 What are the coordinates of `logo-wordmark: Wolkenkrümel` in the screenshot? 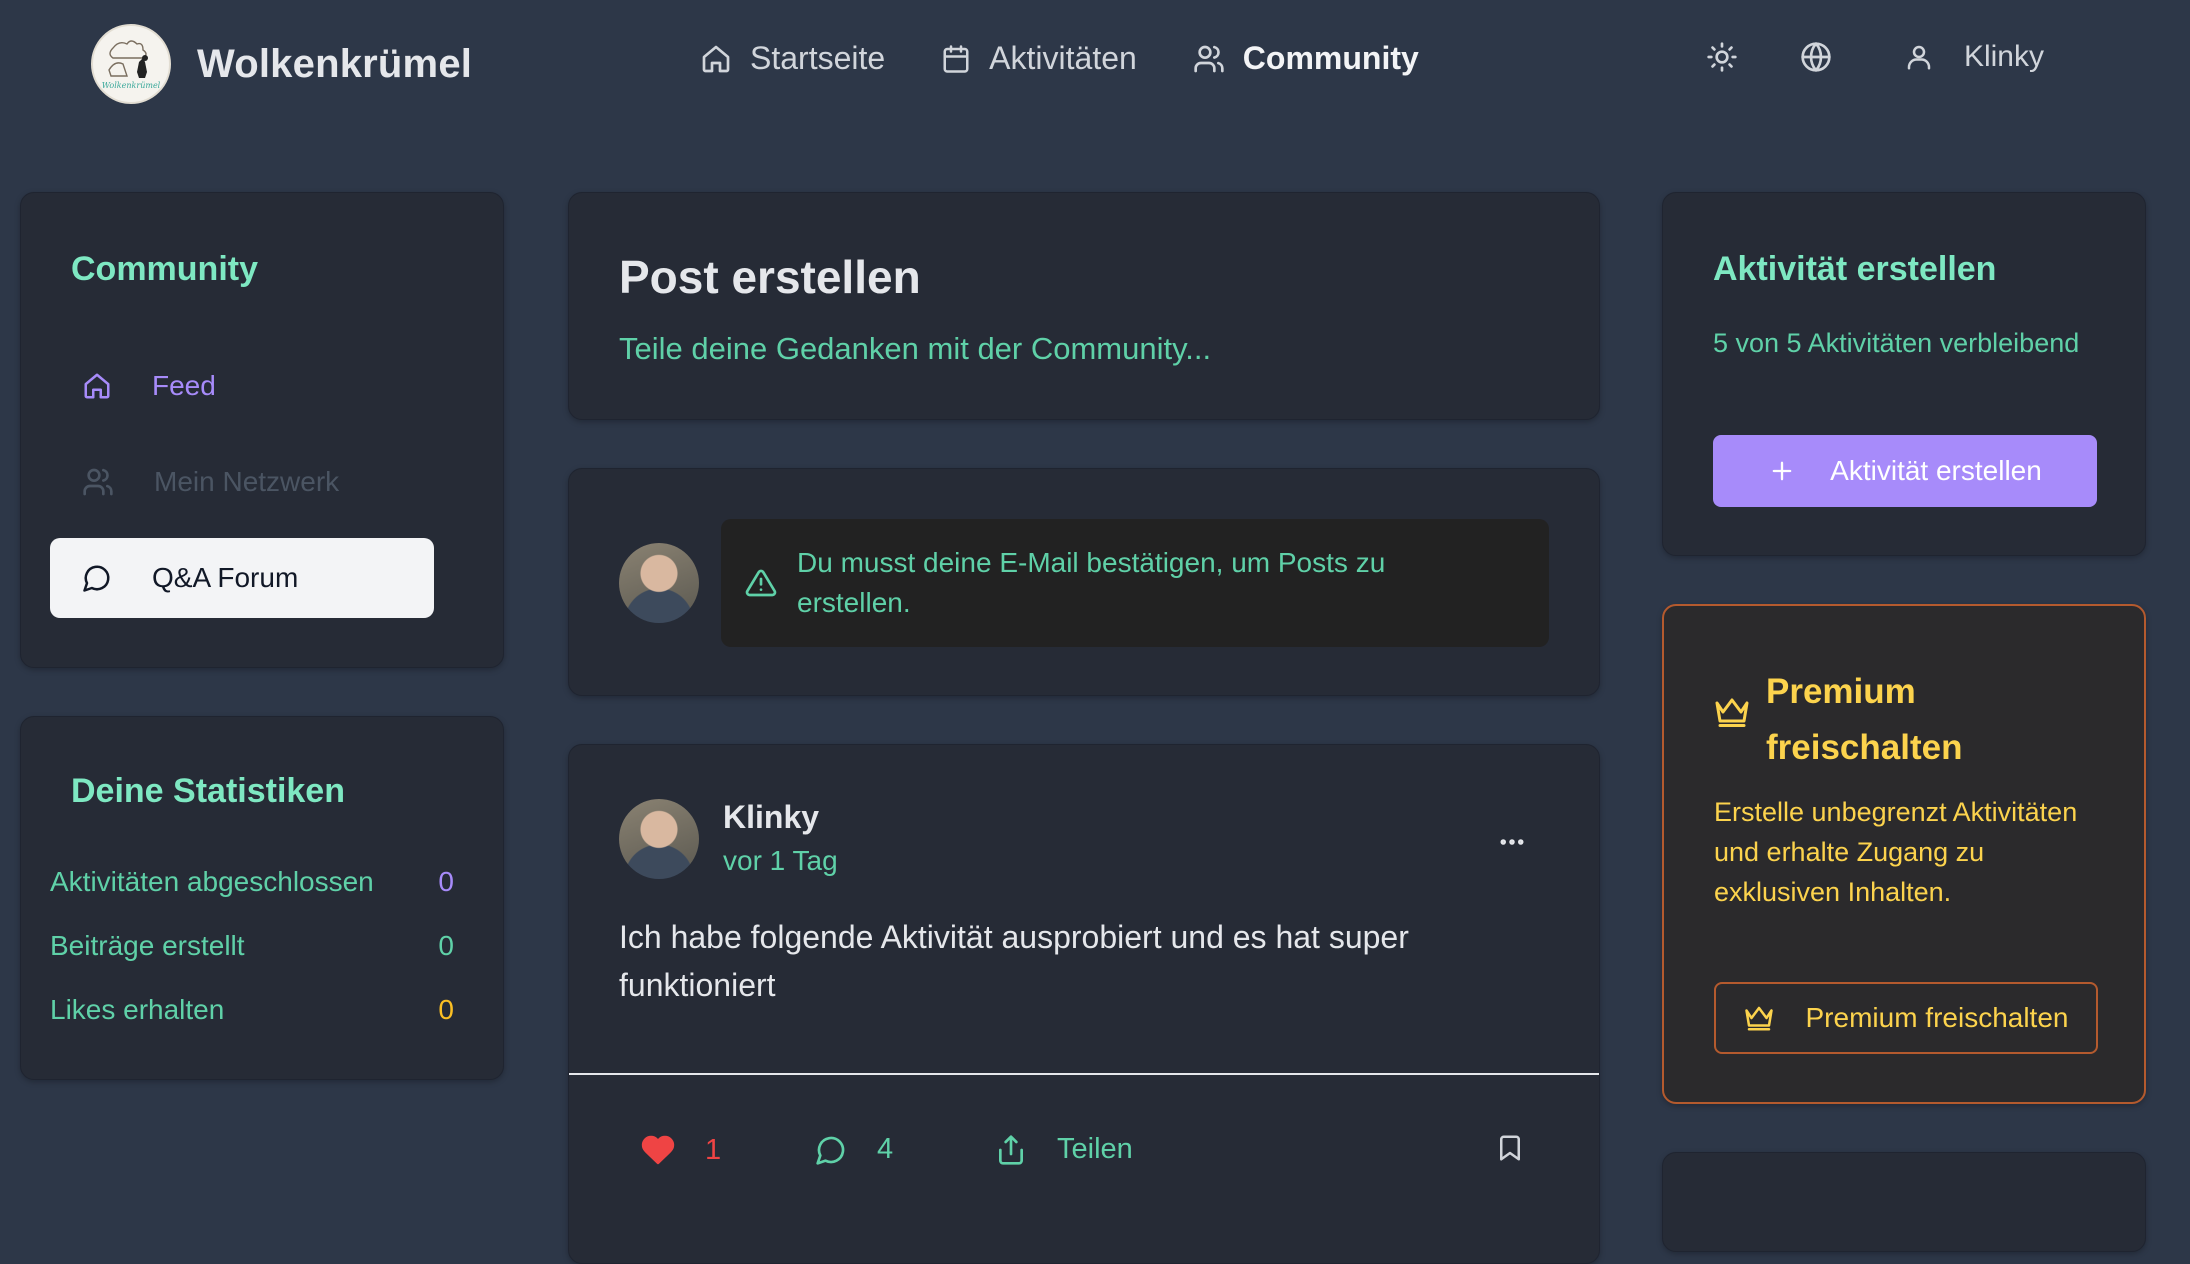 It's located at (131, 85).